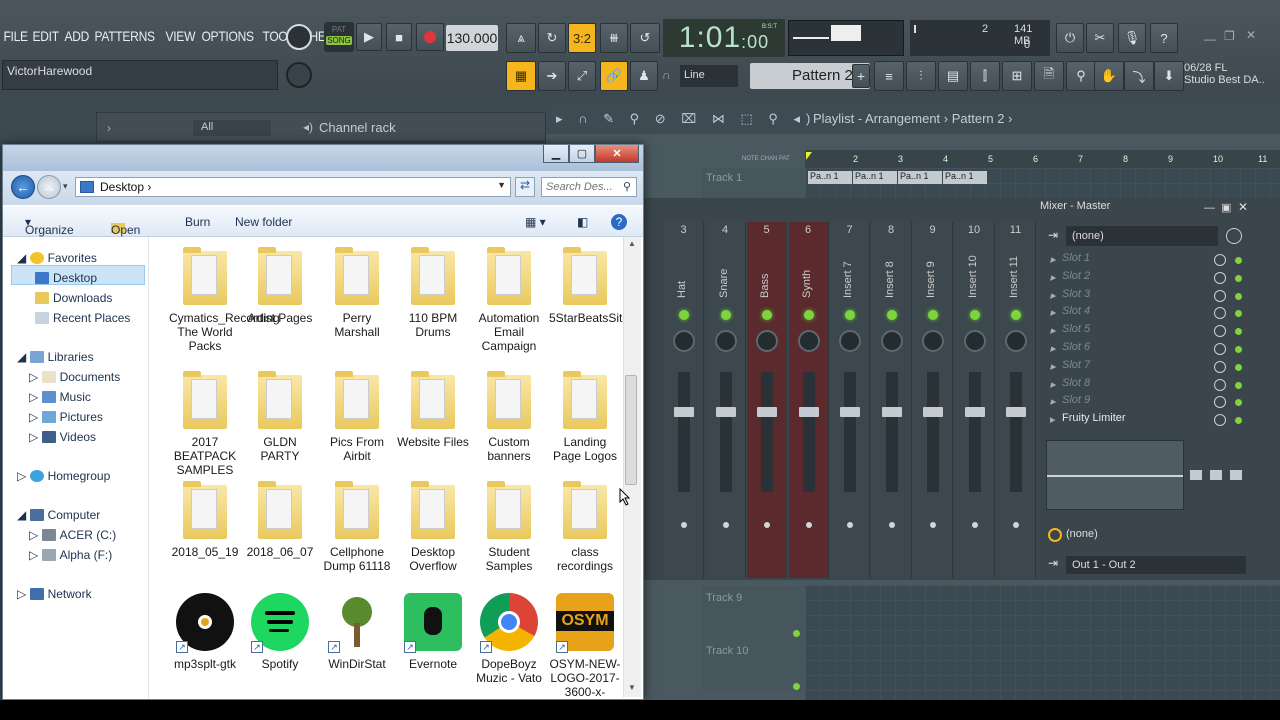  What do you see at coordinates (224, 299) in the screenshot?
I see `folder-item: Cymatics_Recording The World Packs` at bounding box center [224, 299].